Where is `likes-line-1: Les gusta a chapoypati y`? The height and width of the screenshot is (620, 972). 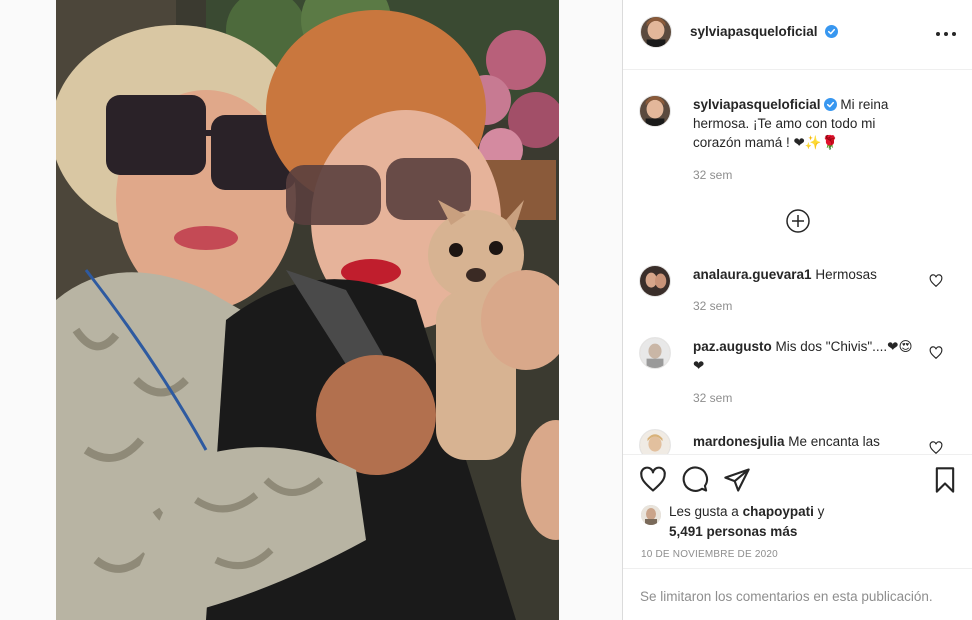
likes-line-1: Les gusta a chapoypati y is located at coordinates (746, 512).